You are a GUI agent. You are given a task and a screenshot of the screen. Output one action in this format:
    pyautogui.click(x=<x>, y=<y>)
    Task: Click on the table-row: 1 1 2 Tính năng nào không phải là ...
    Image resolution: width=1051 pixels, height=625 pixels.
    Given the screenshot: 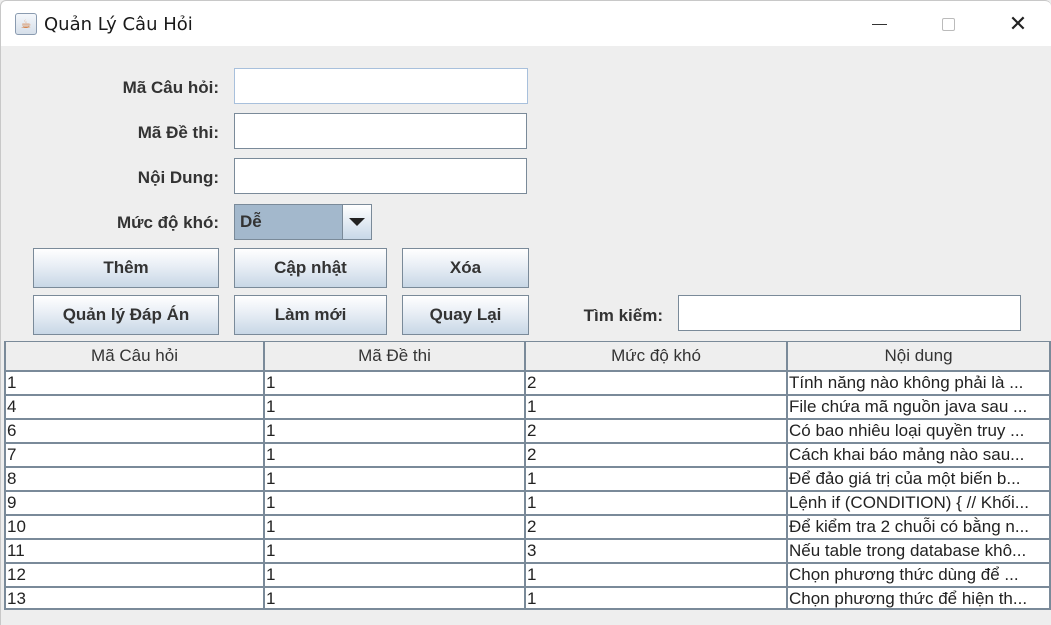 What is the action you would take?
    pyautogui.click(x=527, y=382)
    